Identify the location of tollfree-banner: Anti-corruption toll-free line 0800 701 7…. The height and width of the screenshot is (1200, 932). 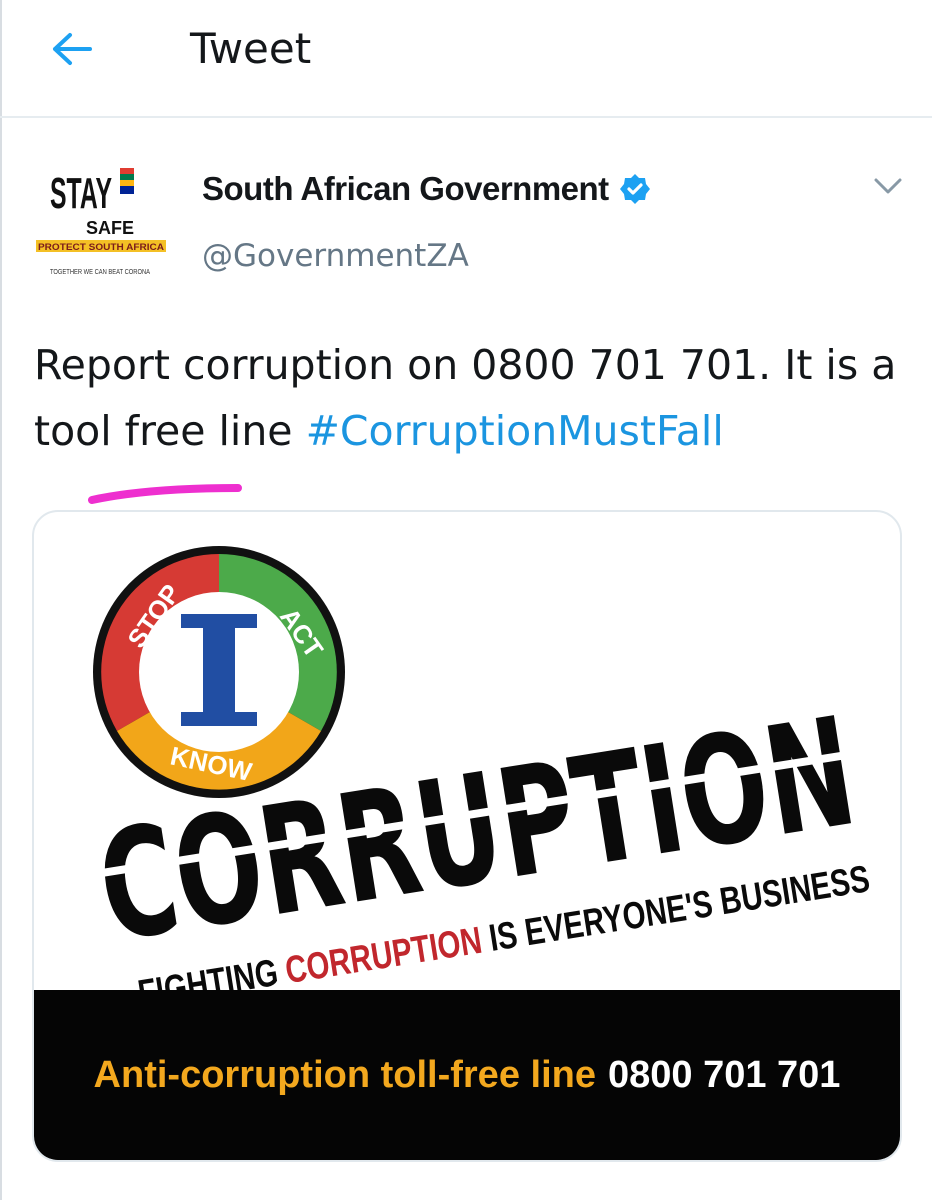
(467, 1075).